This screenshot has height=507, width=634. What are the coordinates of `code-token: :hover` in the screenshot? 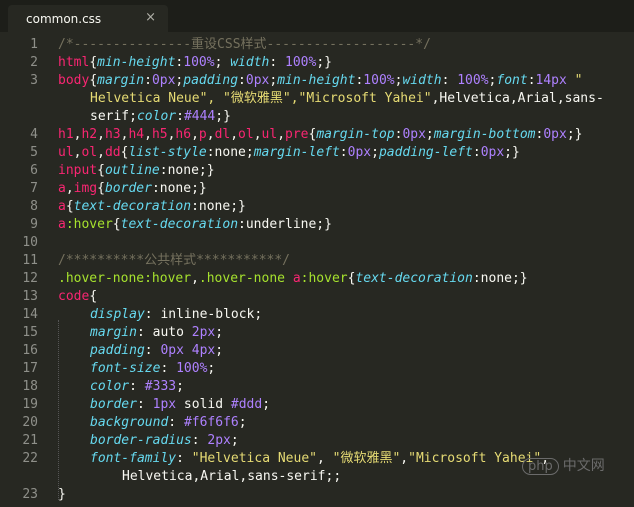 It's located at (324, 278).